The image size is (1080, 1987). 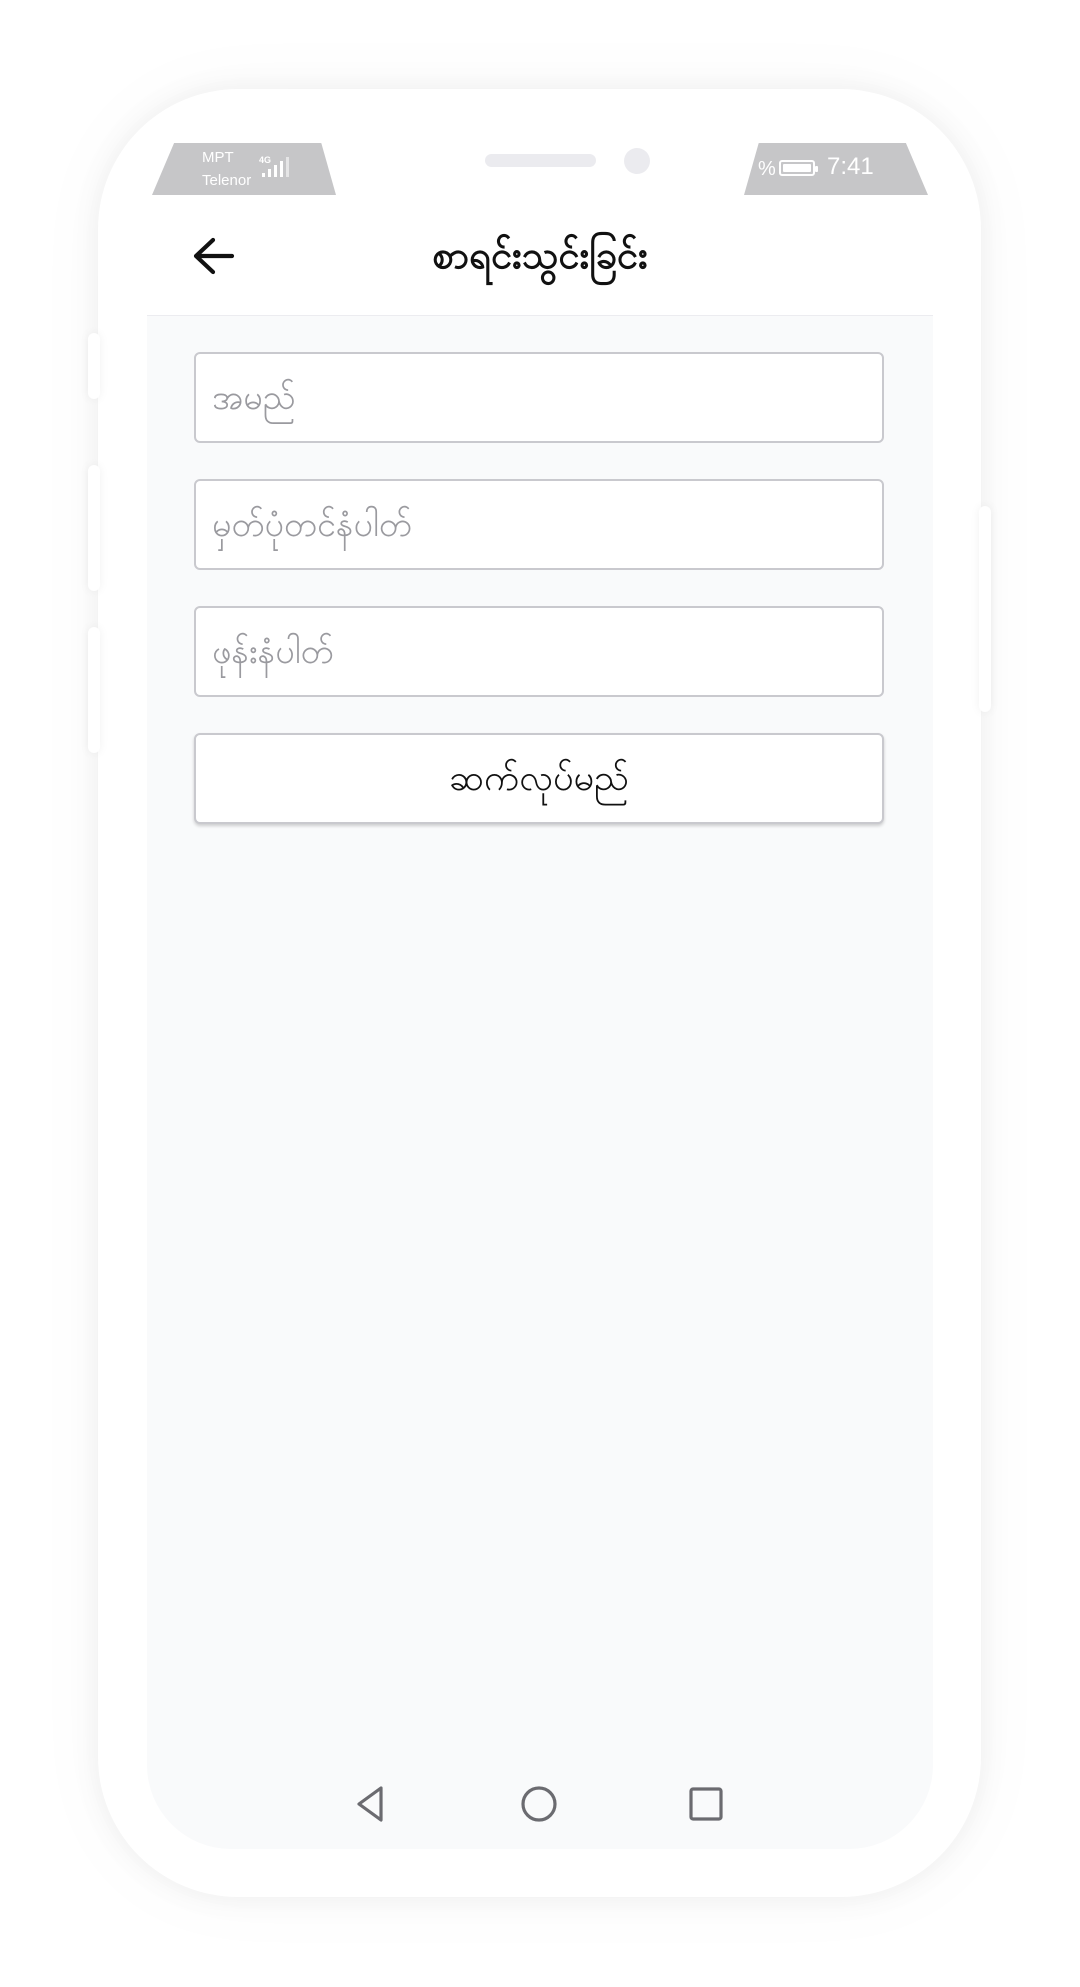 What do you see at coordinates (767, 169) in the screenshot?
I see `battery-percent-label: %` at bounding box center [767, 169].